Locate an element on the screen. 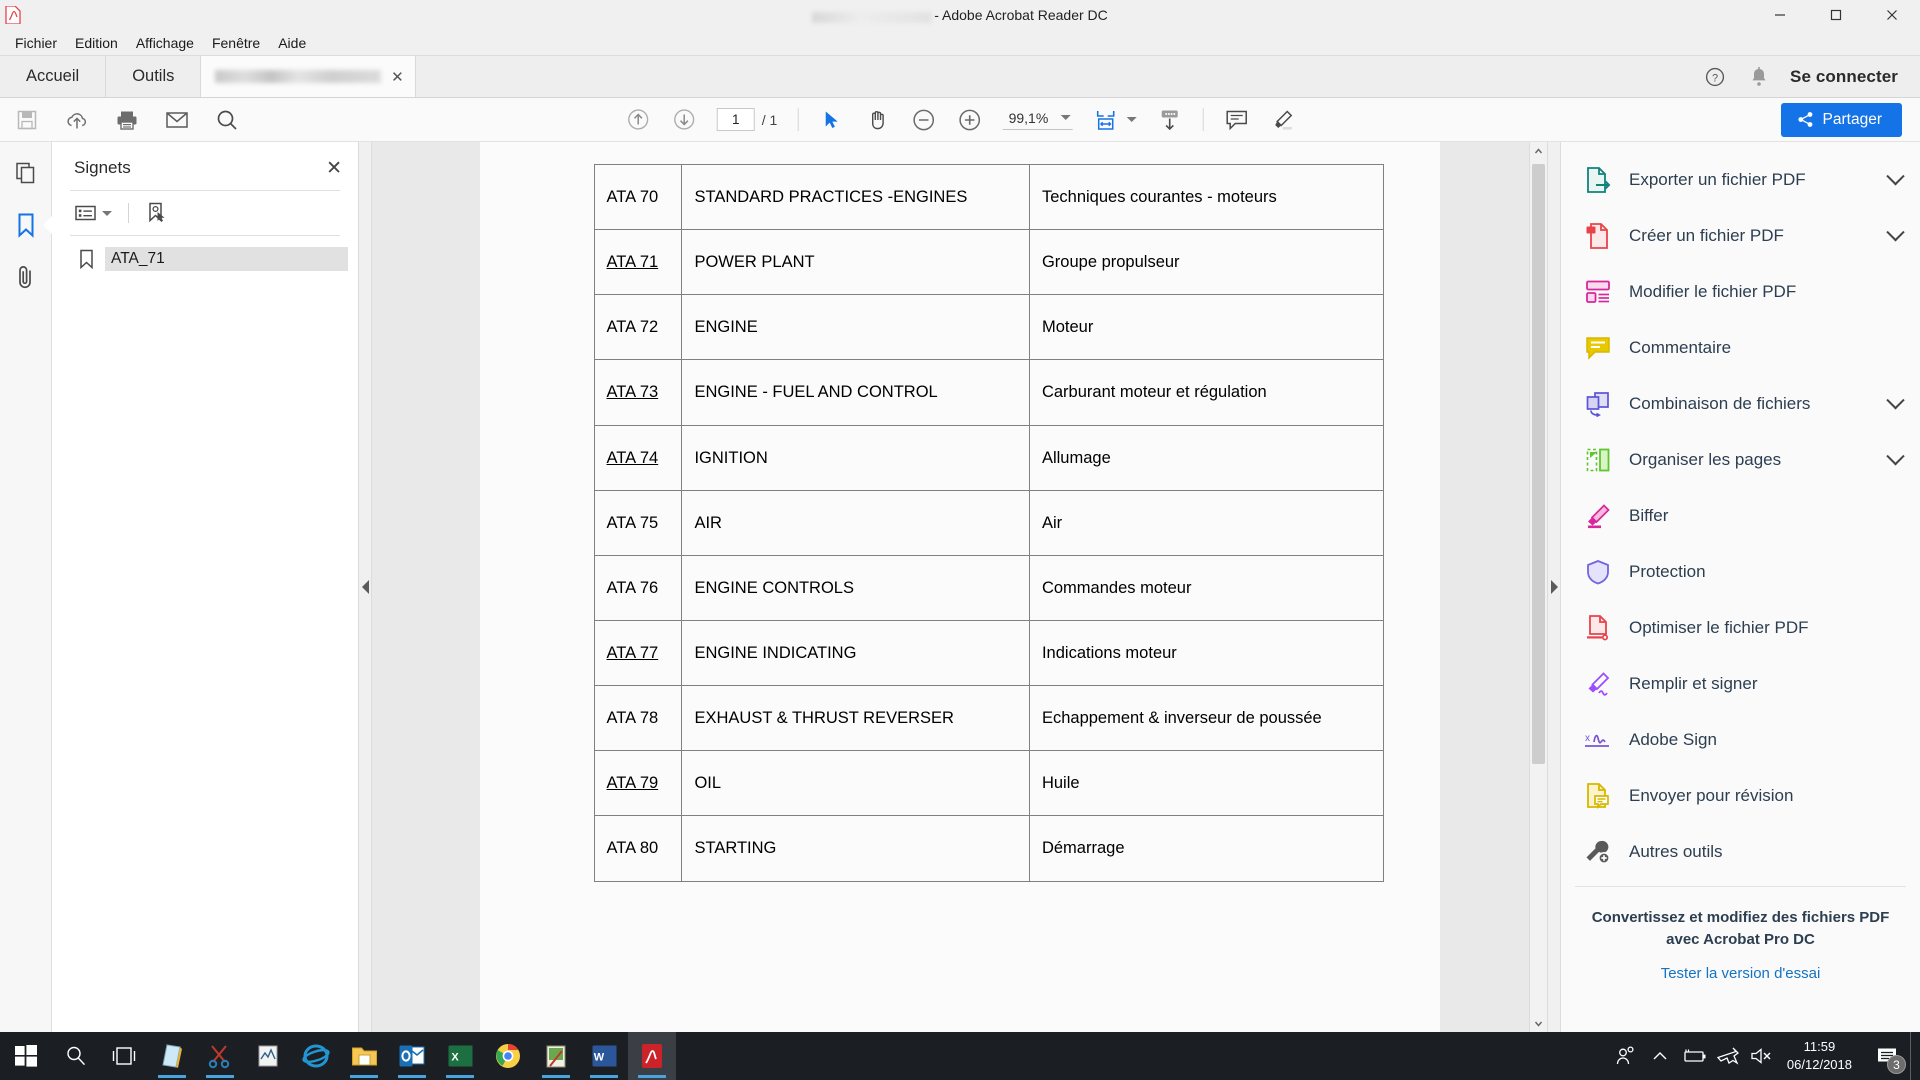  next-page-icon is located at coordinates (684, 120).